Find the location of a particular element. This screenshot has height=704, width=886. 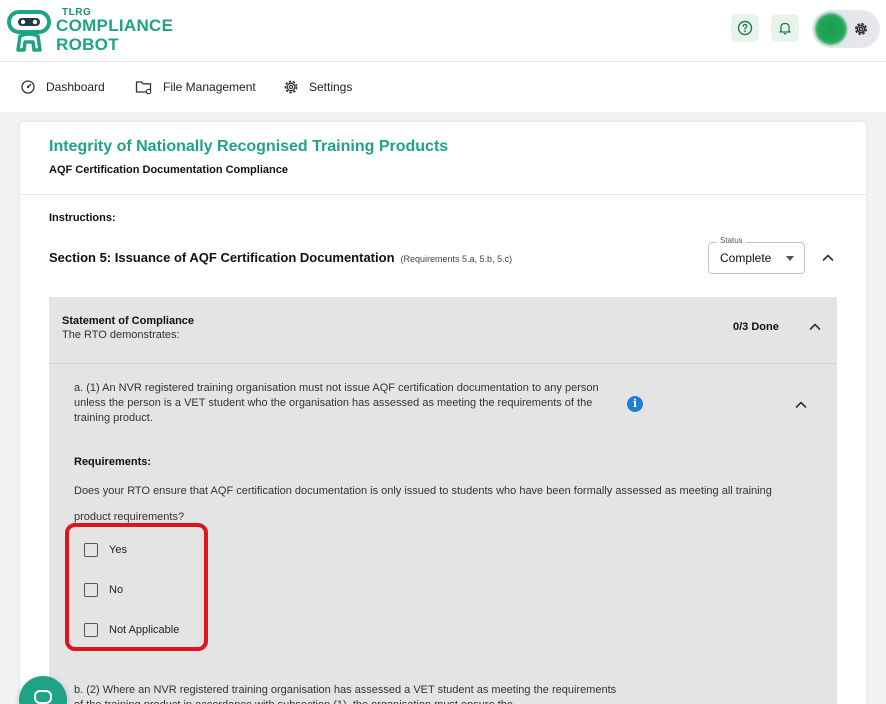

app-logo: TLRG COMPLIANCE ROBOT is located at coordinates (106, 30).